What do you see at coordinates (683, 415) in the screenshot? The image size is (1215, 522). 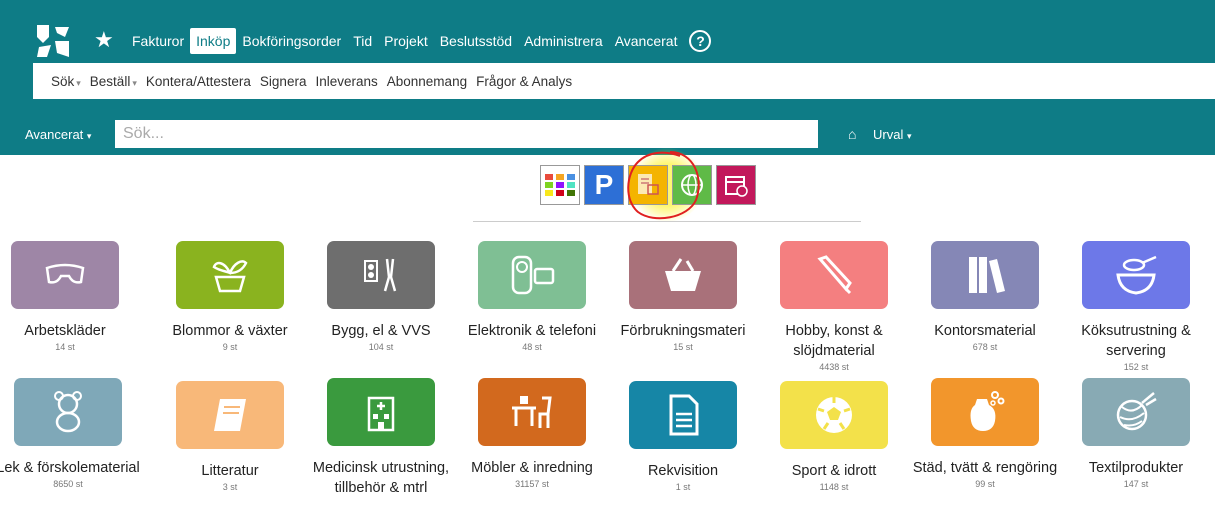 I see `document-icon` at bounding box center [683, 415].